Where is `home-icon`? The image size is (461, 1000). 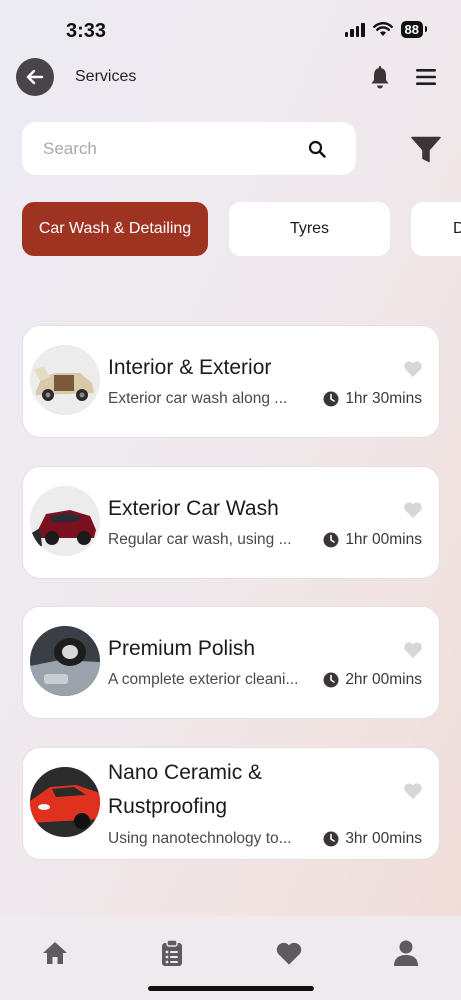 home-icon is located at coordinates (55, 953).